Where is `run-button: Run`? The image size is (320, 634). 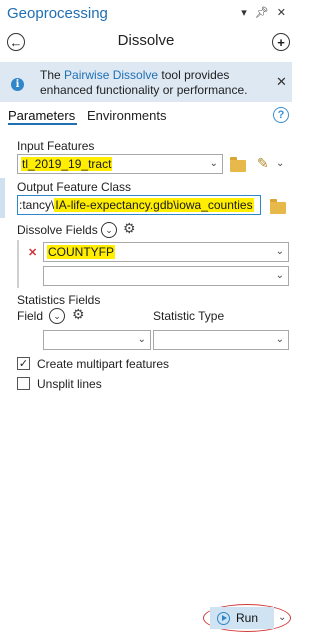
run-button: Run is located at coordinates (242, 618).